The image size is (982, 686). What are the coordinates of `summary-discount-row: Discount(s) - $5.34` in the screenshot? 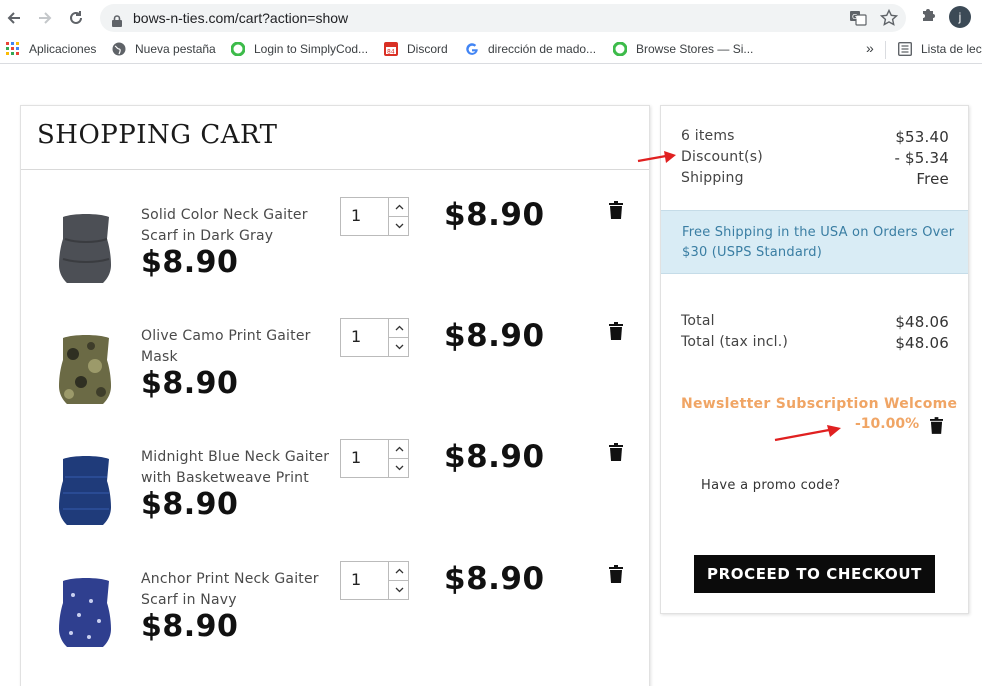 It's located at (815, 158).